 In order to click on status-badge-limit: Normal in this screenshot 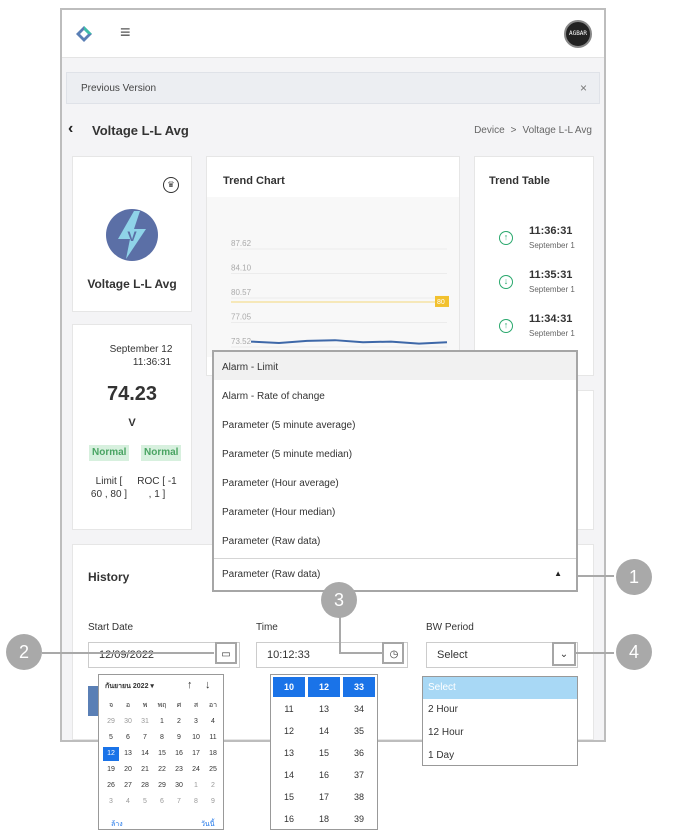, I will do `click(109, 453)`.